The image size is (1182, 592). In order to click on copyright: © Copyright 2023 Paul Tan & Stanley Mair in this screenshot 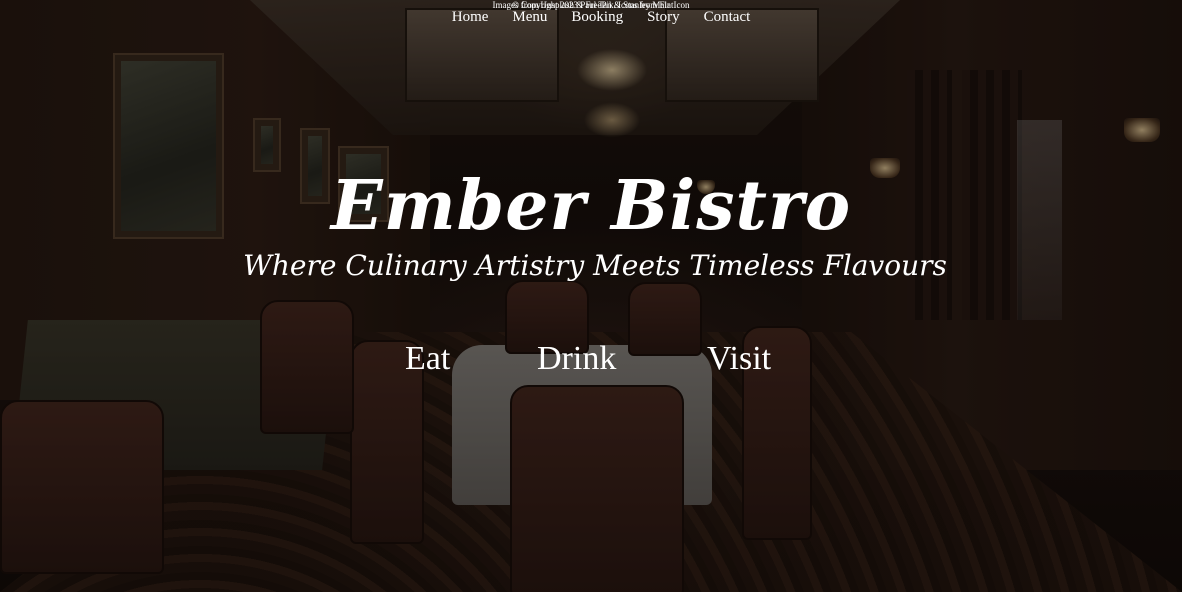, I will do `click(591, 5)`.